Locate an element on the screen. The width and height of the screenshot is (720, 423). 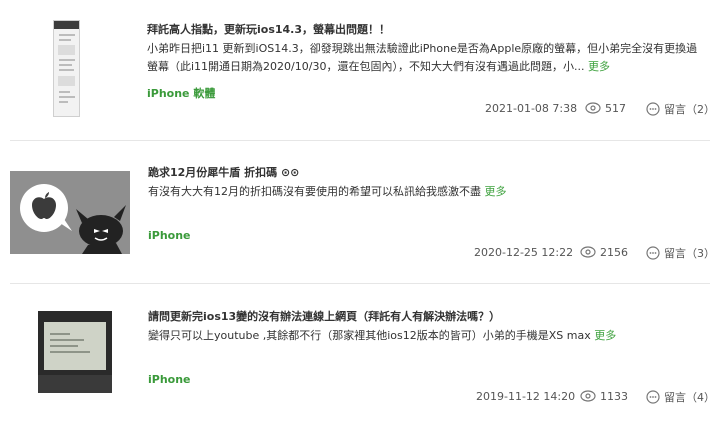
view-count: 517 is located at coordinates (605, 108).